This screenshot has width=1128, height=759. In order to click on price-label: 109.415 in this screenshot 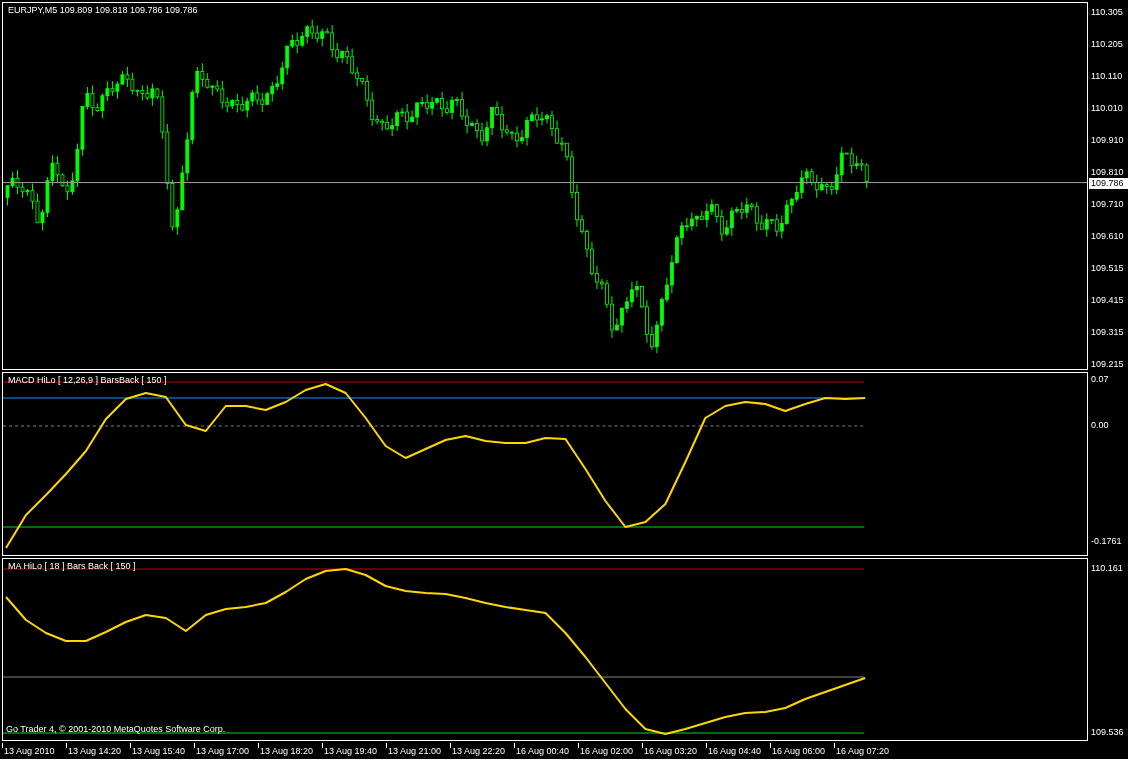, I will do `click(1108, 300)`.